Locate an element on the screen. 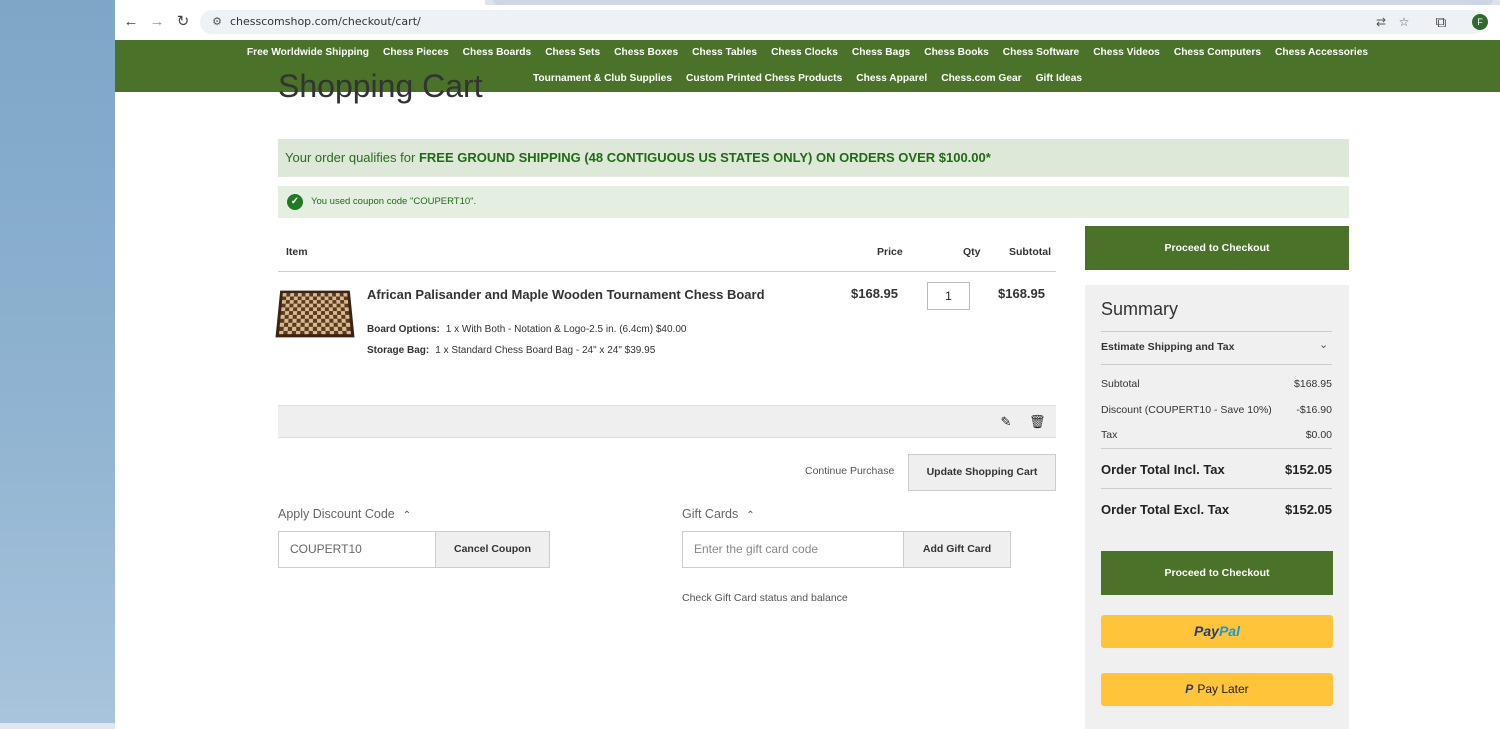 The width and height of the screenshot is (1500, 729). coupon-message-text: You used coupon code "COUPERT10". is located at coordinates (394, 201).